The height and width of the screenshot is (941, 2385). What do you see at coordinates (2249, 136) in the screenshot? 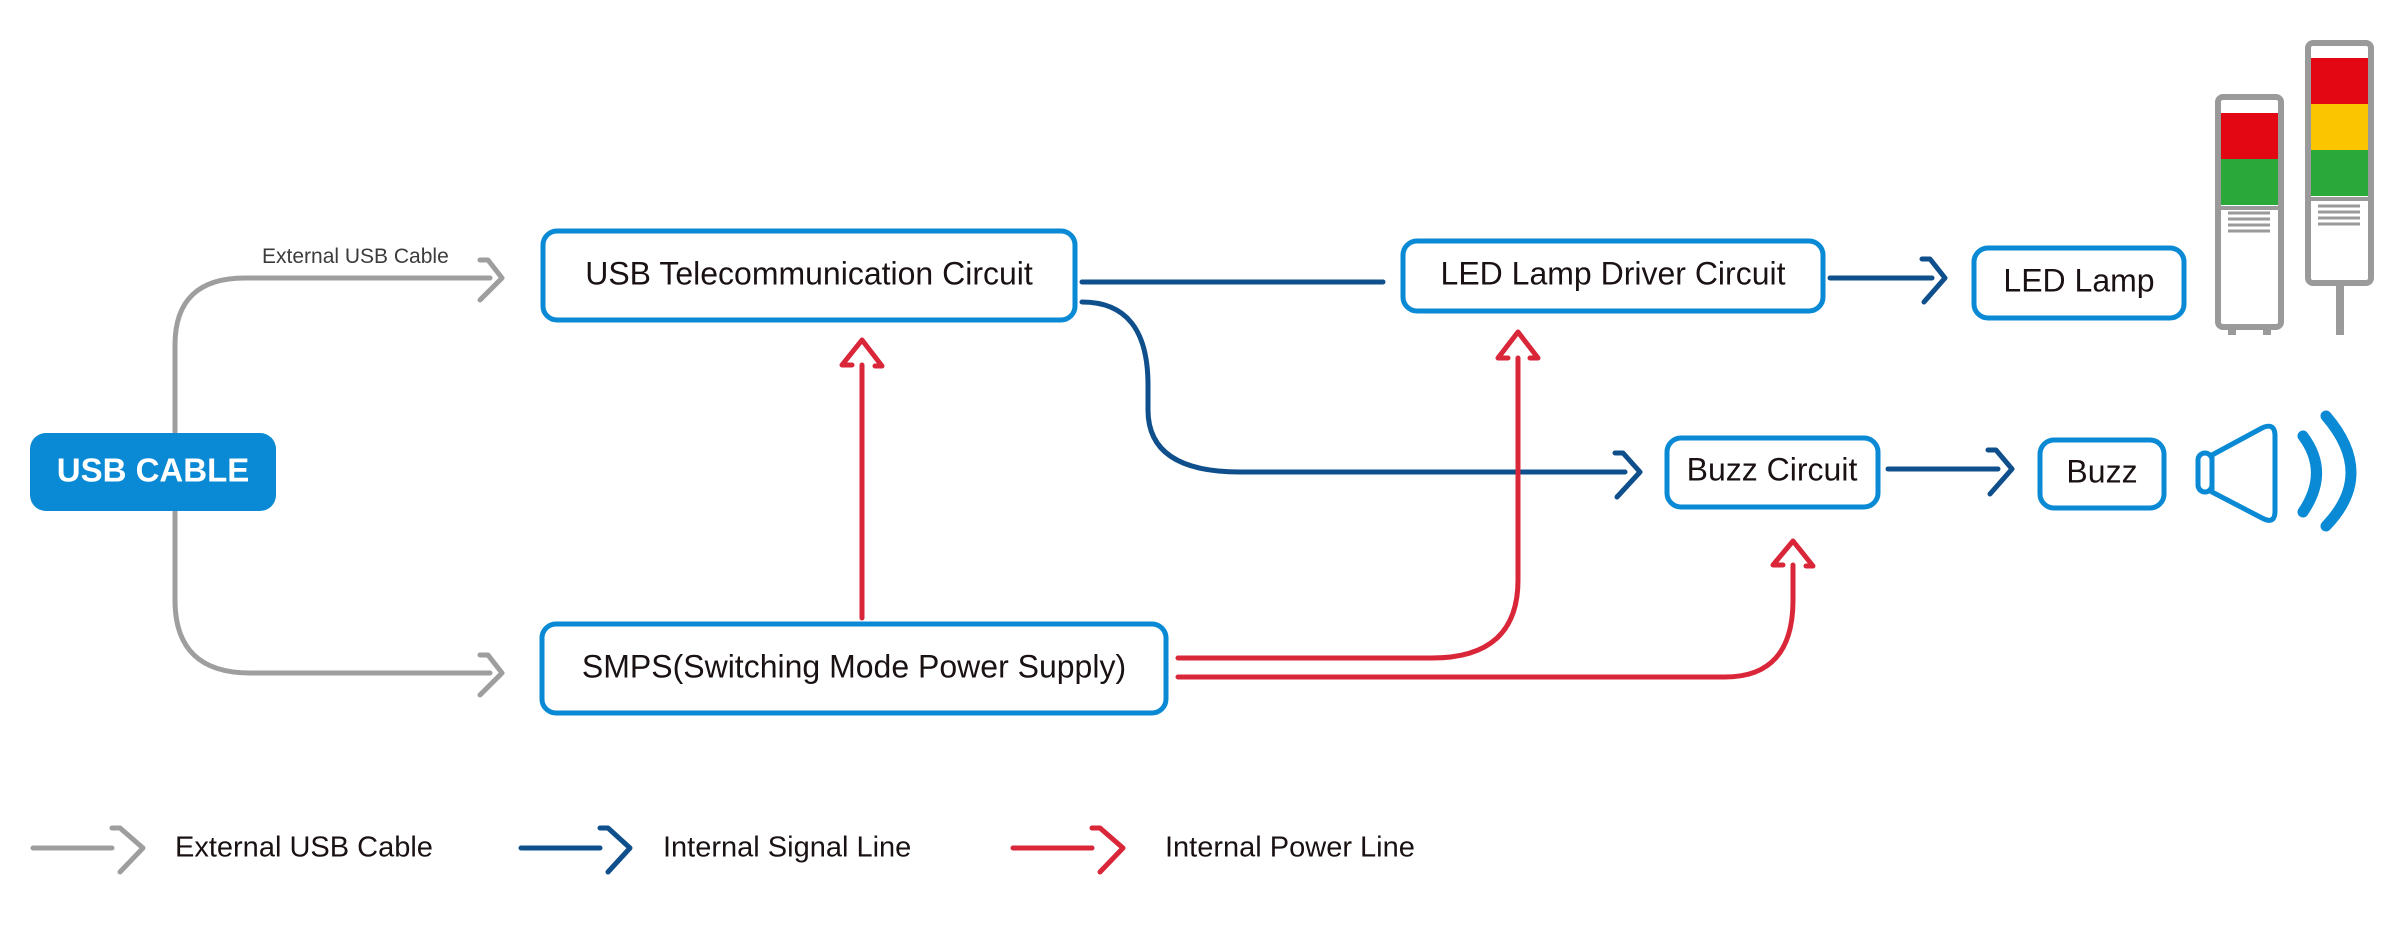
I see `tower-2-red-light` at bounding box center [2249, 136].